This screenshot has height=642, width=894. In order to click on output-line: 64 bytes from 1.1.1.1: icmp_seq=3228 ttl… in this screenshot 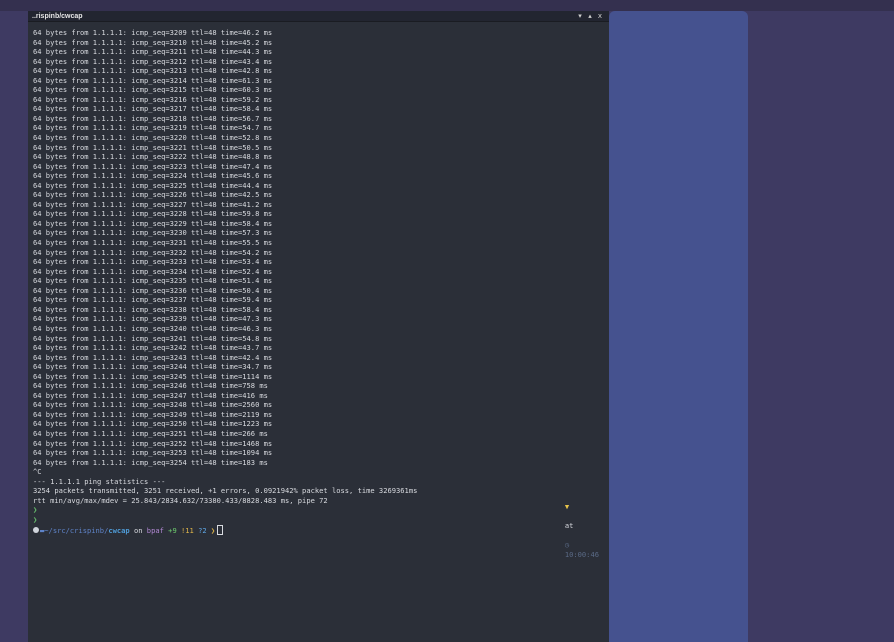, I will do `click(153, 214)`.